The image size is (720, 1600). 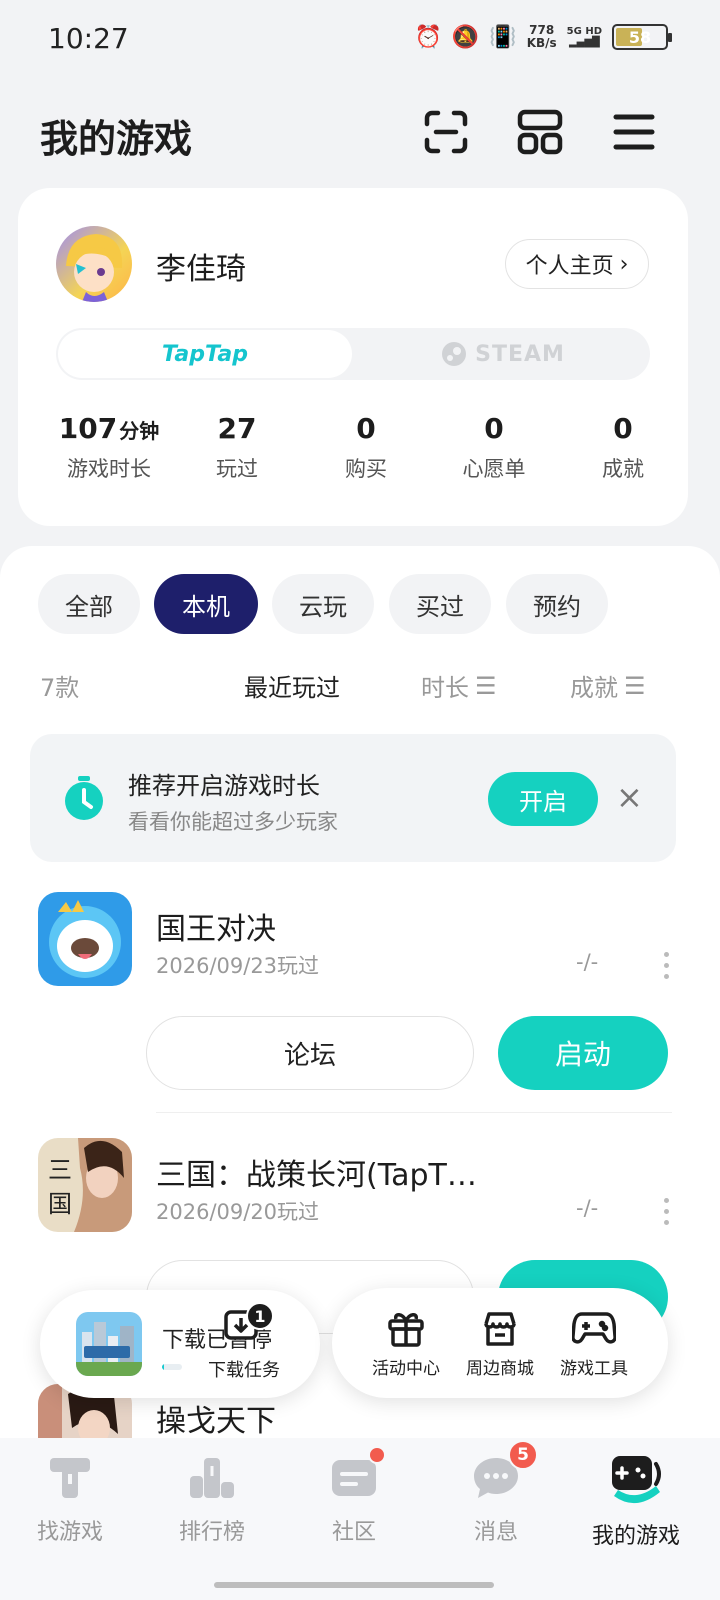 What do you see at coordinates (377, 1455) in the screenshot?
I see `notification-dot` at bounding box center [377, 1455].